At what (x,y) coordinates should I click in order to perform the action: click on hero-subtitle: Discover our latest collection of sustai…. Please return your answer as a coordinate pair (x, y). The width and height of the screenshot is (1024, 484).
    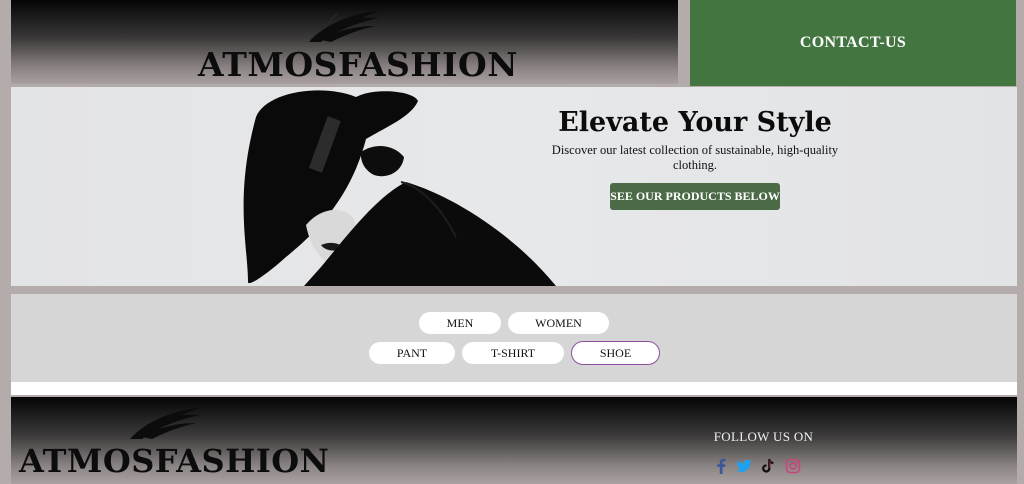
    Looking at the image, I should click on (695, 157).